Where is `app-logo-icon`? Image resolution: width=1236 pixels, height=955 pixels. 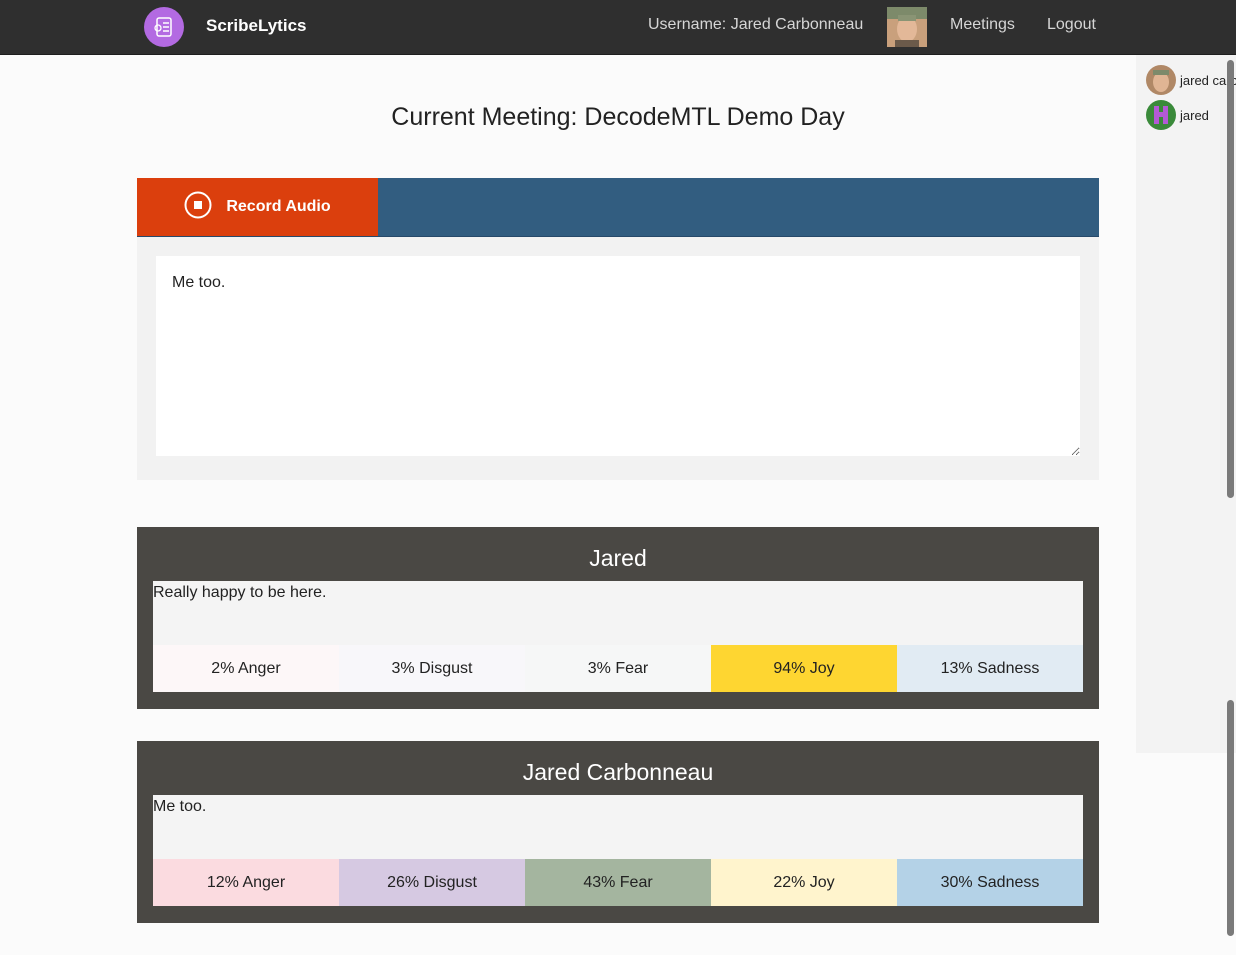
app-logo-icon is located at coordinates (164, 27).